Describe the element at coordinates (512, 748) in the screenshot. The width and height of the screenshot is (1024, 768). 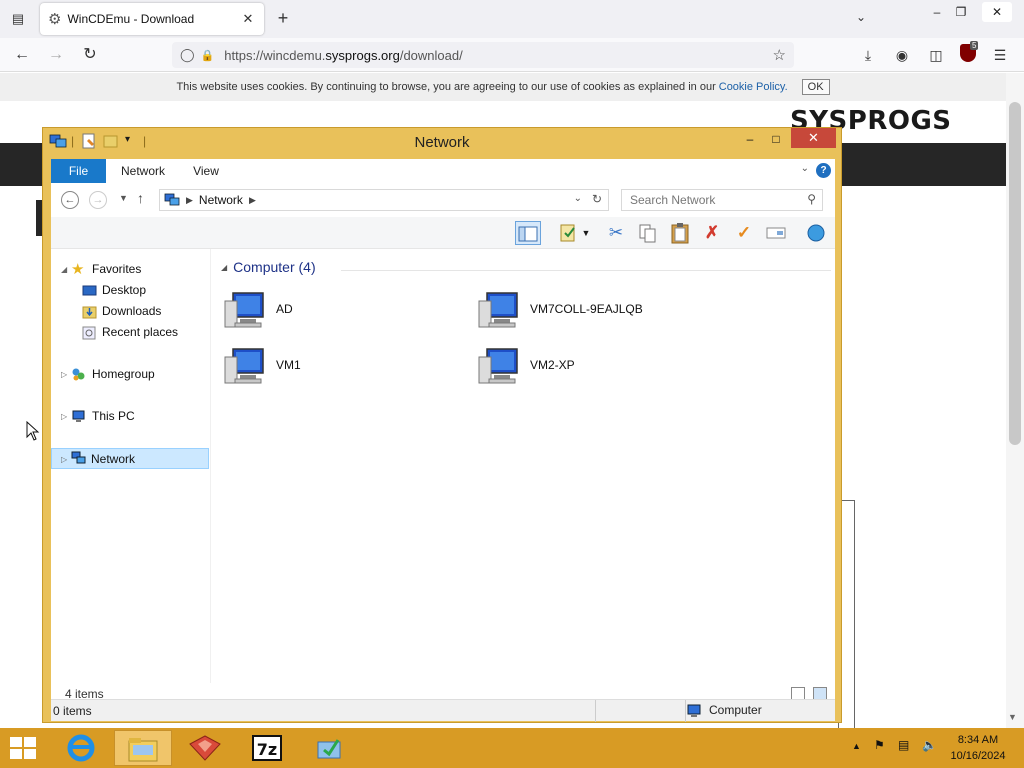
I see `taskbar: 7z ▲ ⚑ ▤ 🔈 8:34 AM 10/16/2024` at that location.